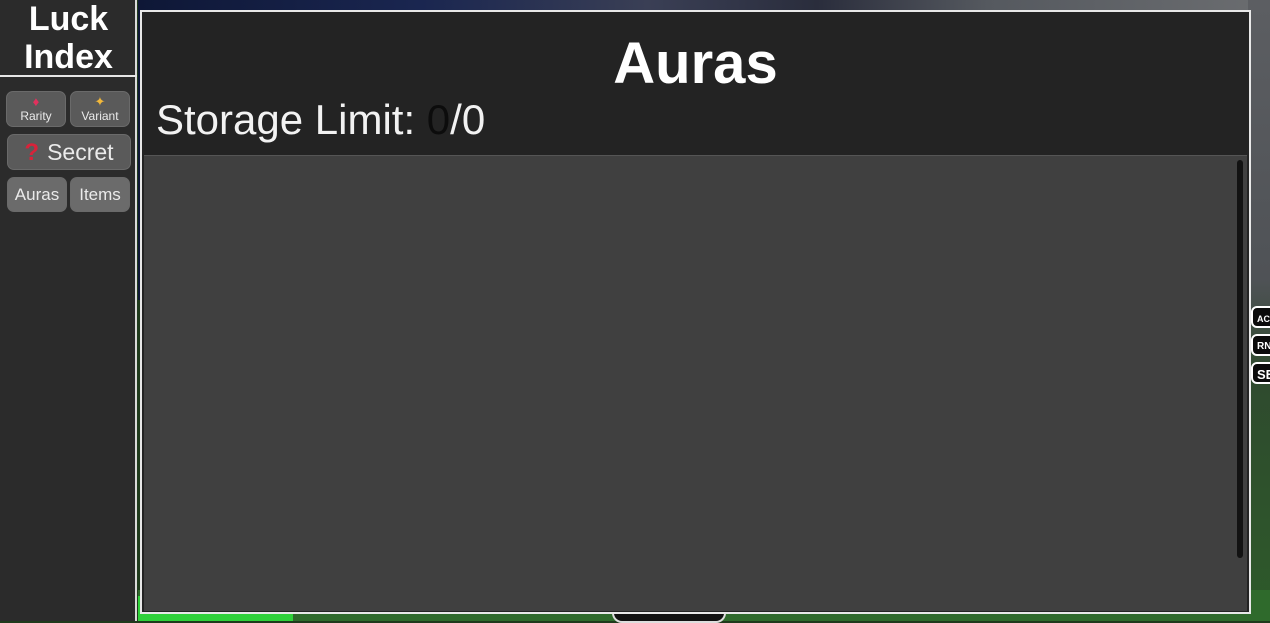  What do you see at coordinates (1260, 373) in the screenshot?
I see `edge-tag: SE` at bounding box center [1260, 373].